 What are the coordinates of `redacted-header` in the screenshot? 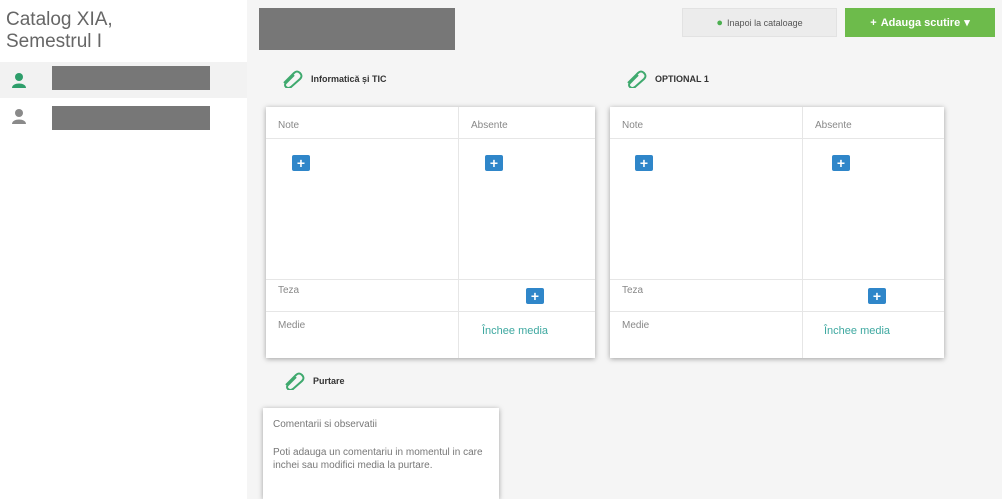 It's located at (357, 29).